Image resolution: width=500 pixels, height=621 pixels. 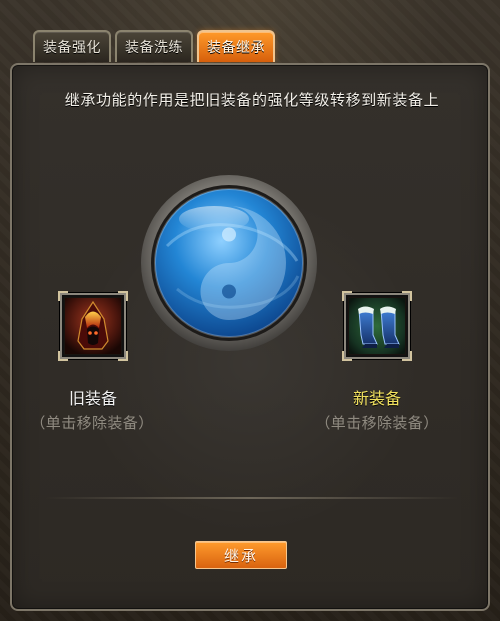 What do you see at coordinates (376, 398) in the screenshot?
I see `new-equipment-label: 新装备` at bounding box center [376, 398].